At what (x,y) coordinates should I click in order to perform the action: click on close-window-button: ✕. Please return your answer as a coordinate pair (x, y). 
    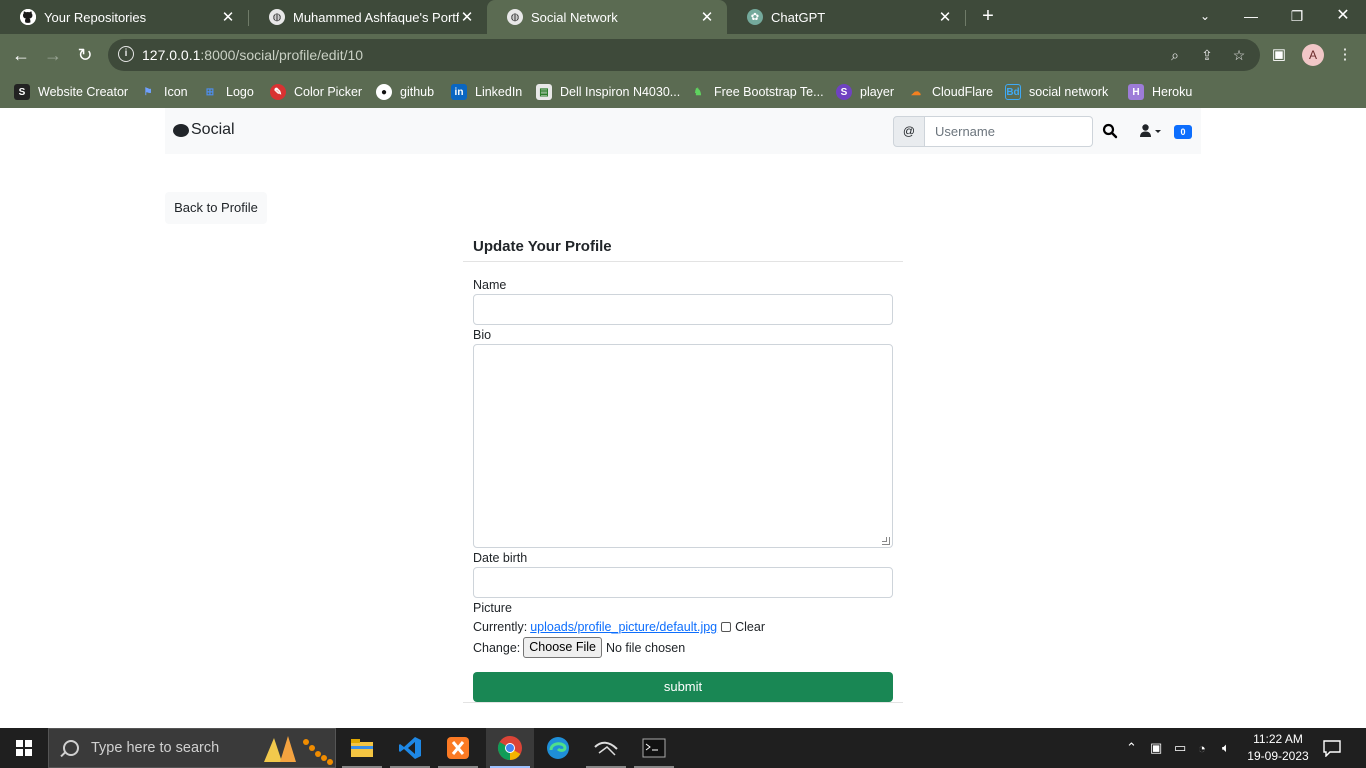
    Looking at the image, I should click on (1343, 17).